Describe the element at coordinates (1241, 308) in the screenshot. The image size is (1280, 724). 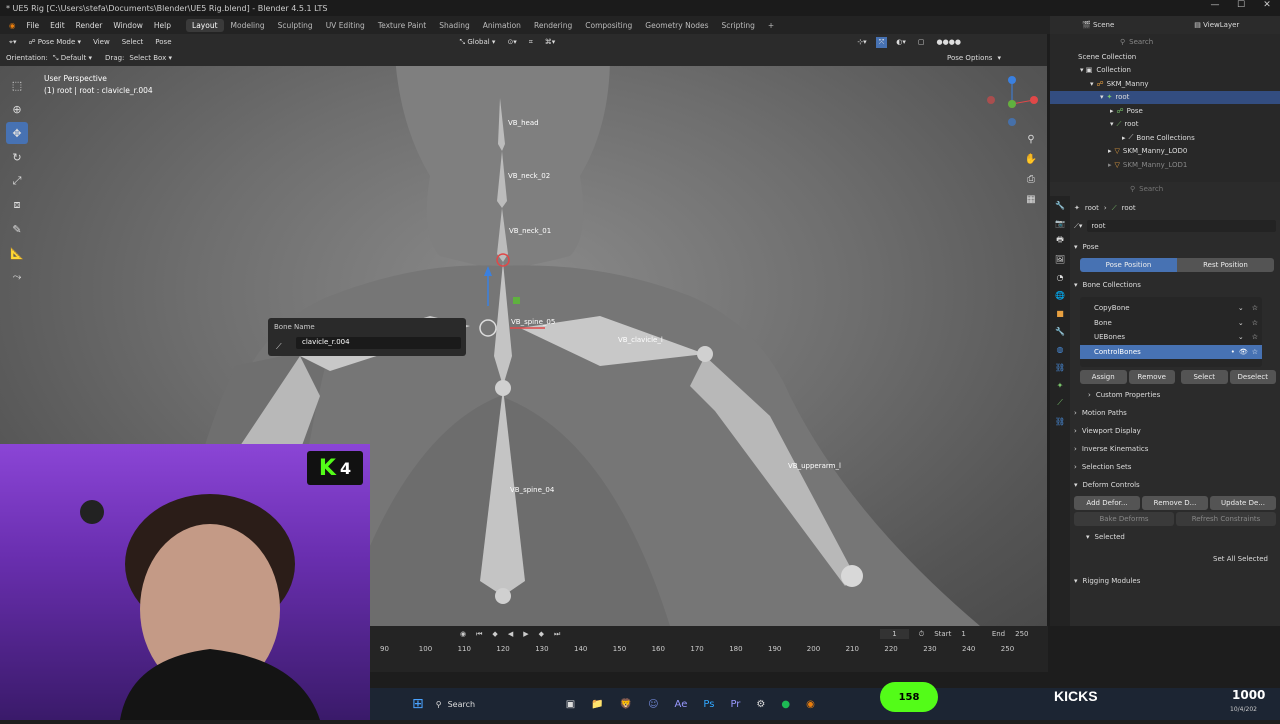
I see `chevron-down-icon: ⌄` at that location.